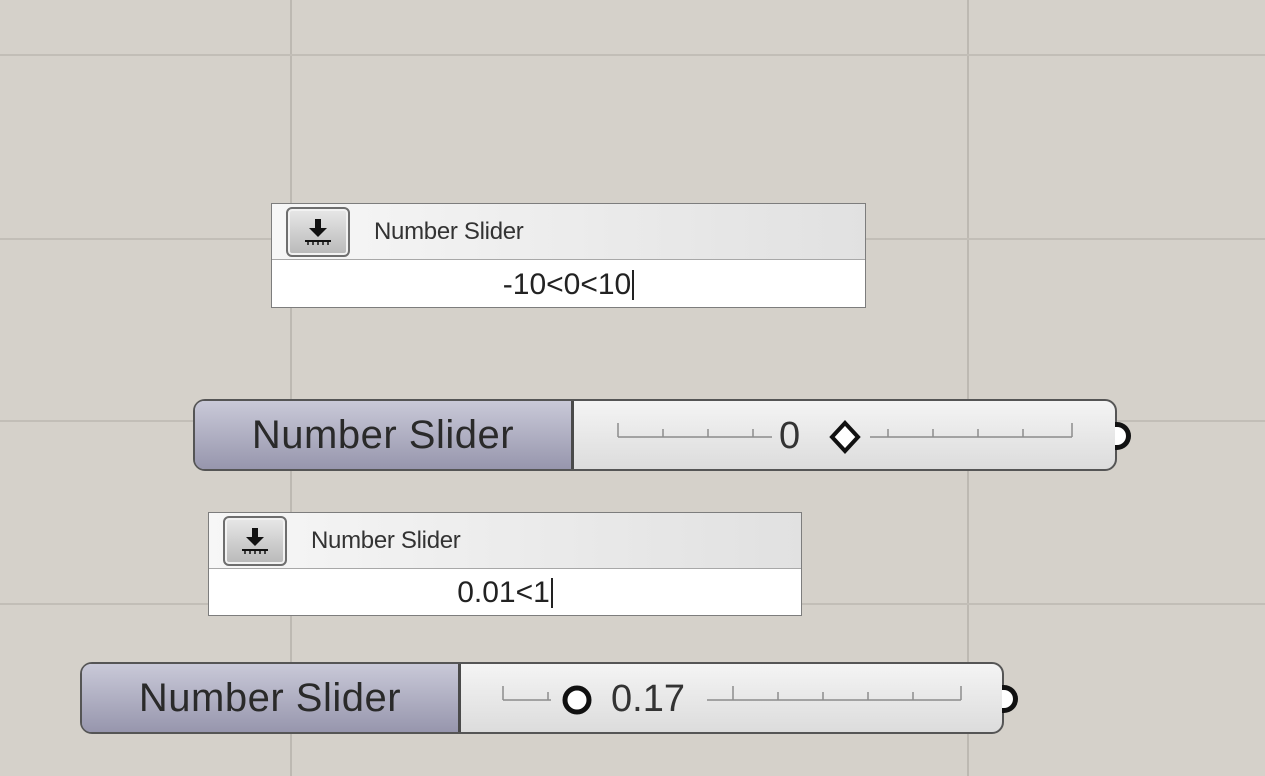 This screenshot has height=776, width=1265. I want to click on range-entry-field: 0.01<1, so click(505, 593).